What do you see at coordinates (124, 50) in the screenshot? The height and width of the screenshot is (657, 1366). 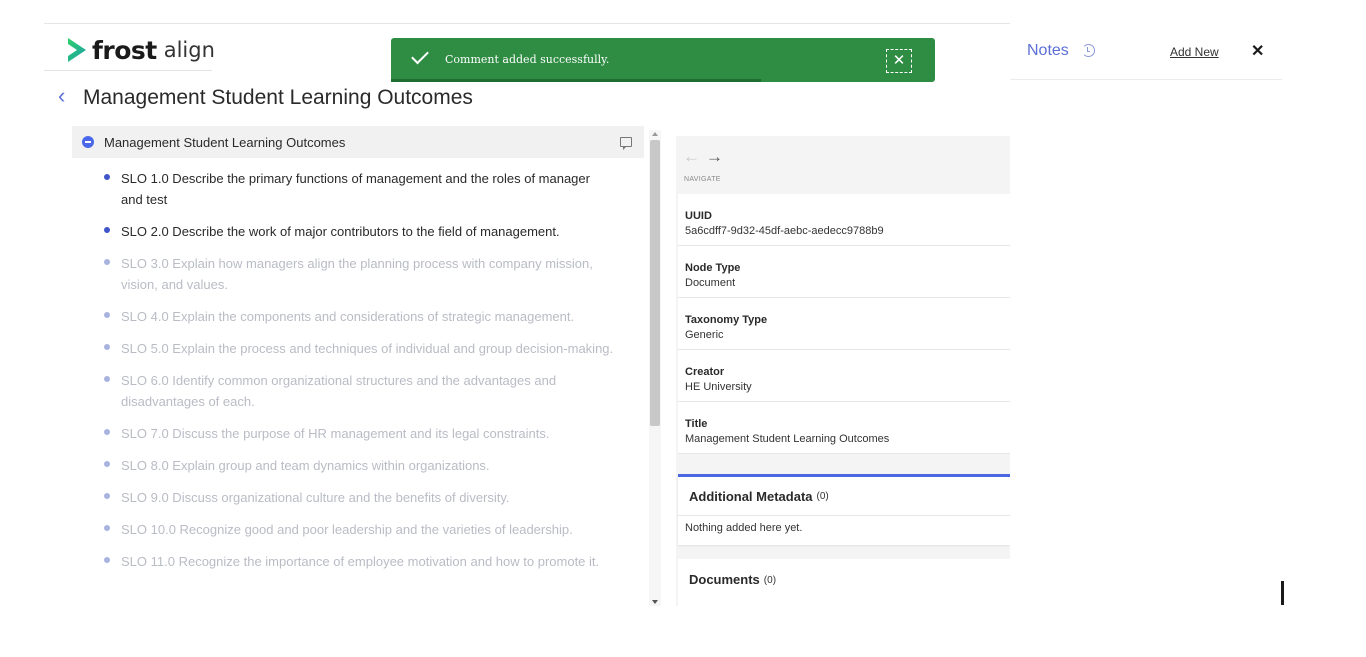 I see `logo-wordmark-bold: frost` at bounding box center [124, 50].